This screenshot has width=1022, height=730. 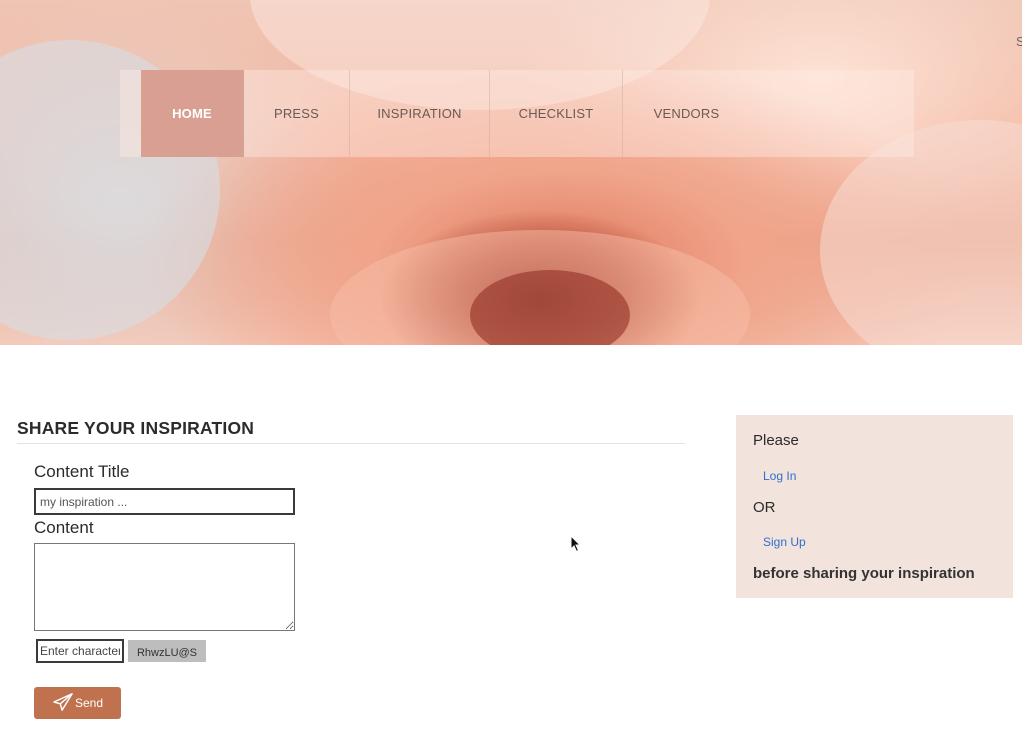 I want to click on nav-list: HOME PRESS INSPIRATION CHECKLIST VENDORS, so click(x=445, y=113).